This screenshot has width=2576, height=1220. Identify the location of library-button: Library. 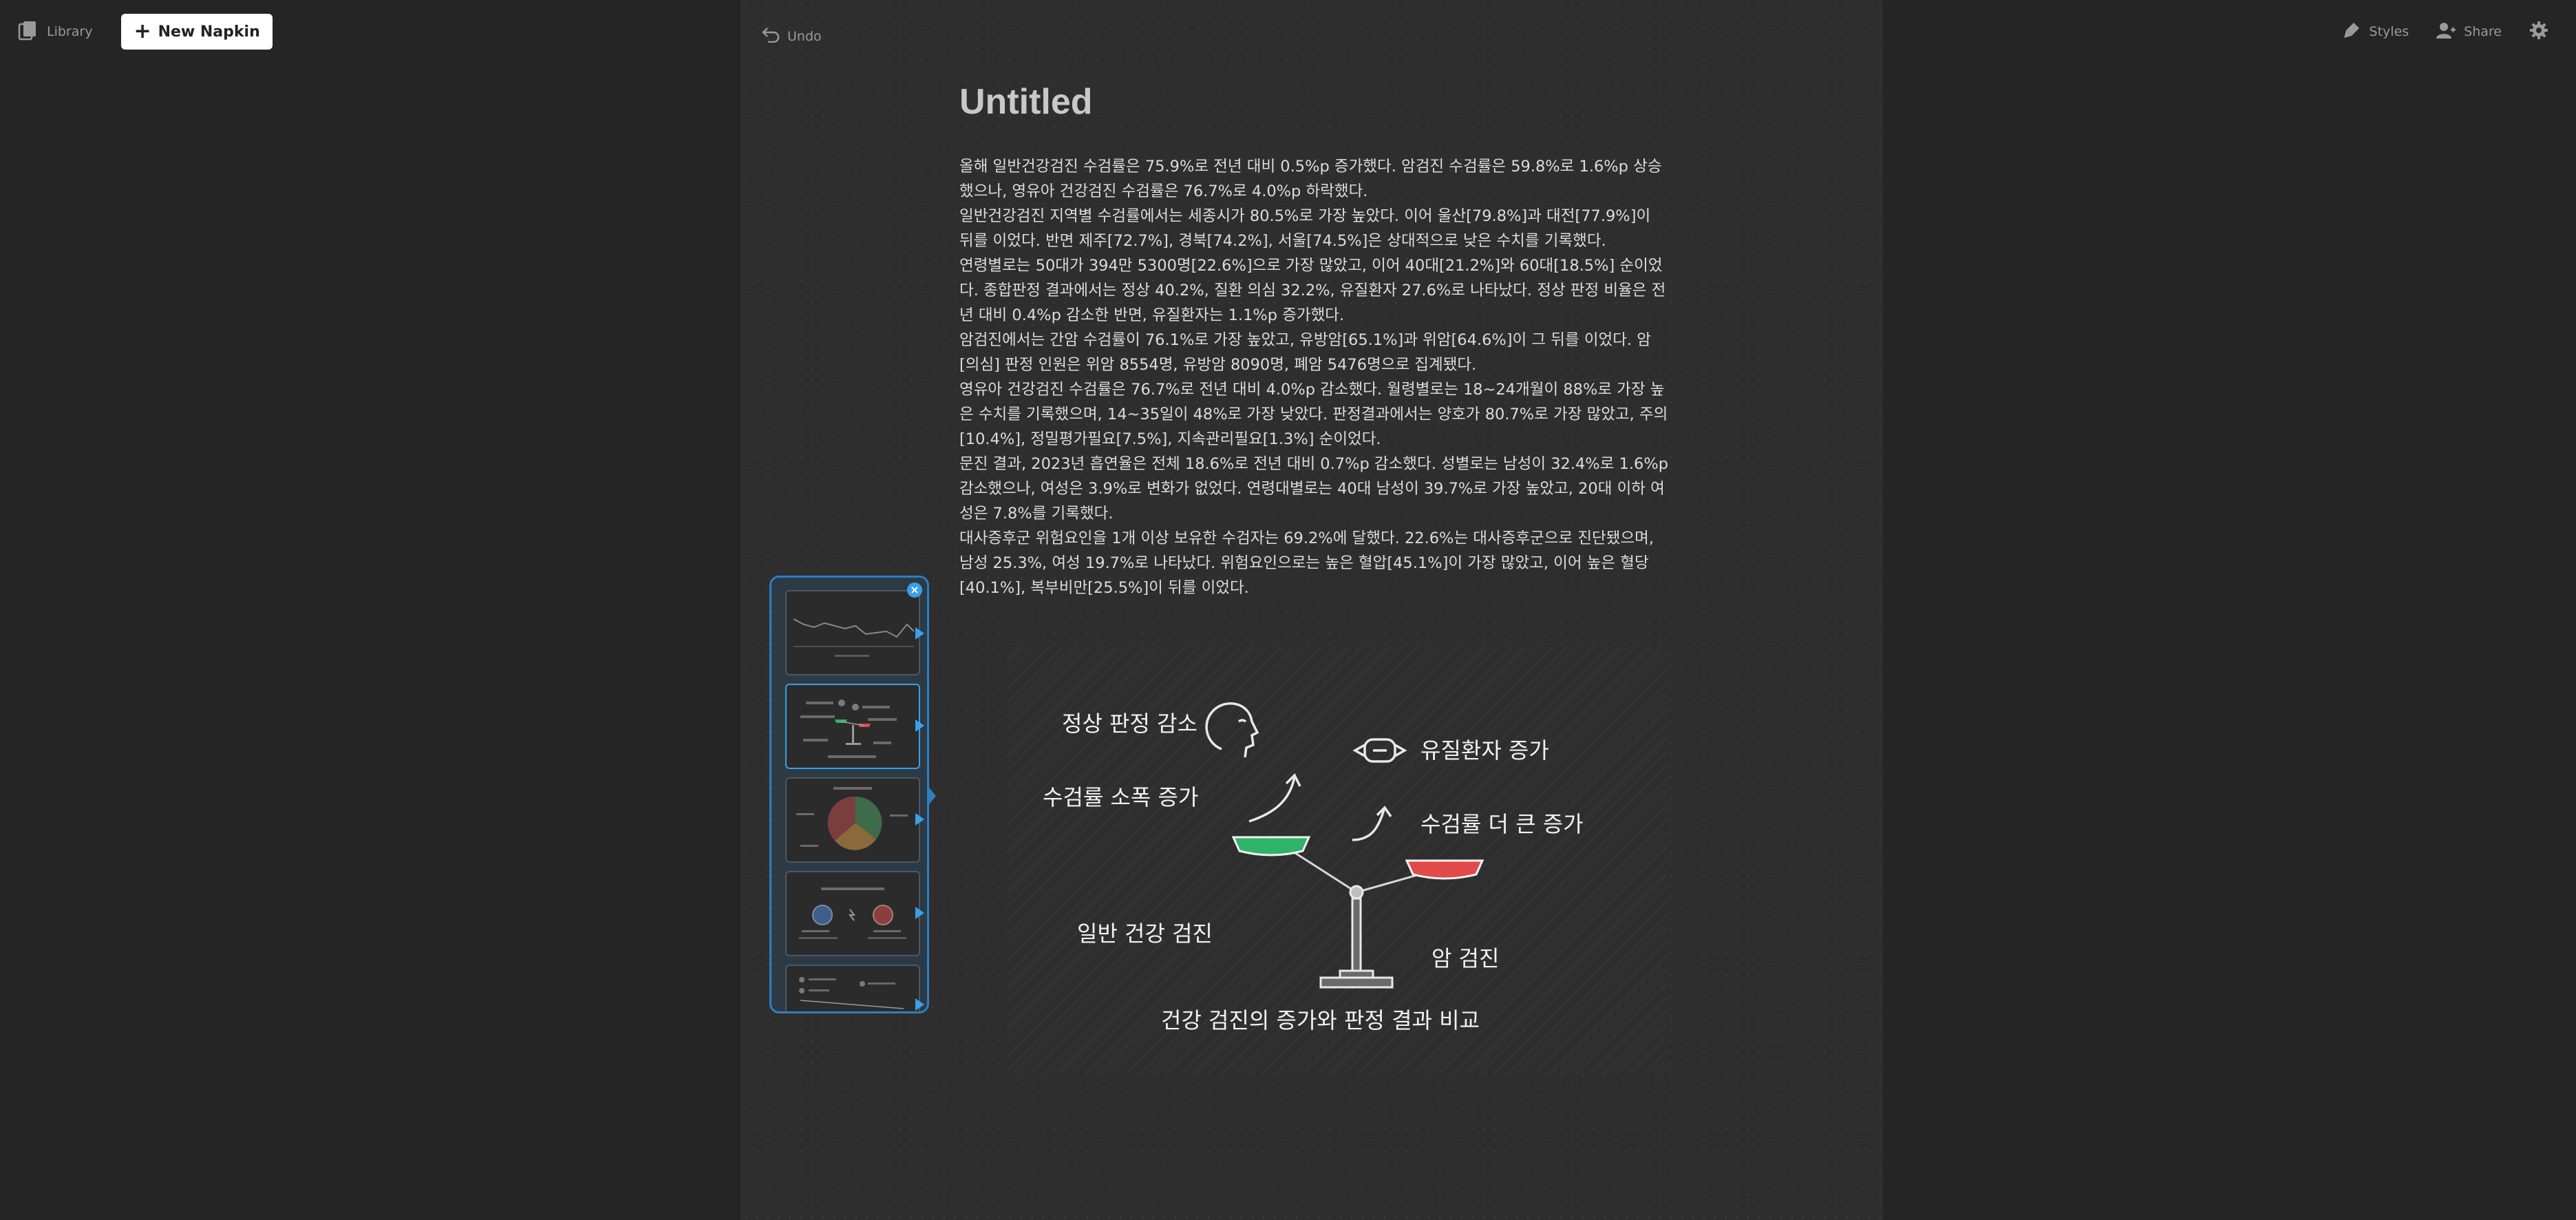
(55, 32).